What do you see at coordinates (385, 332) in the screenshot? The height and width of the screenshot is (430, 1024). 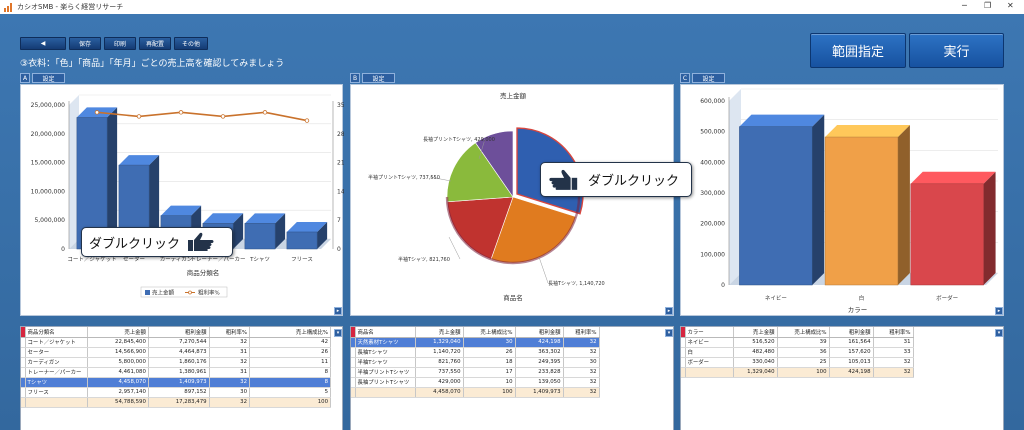 I see `column-header: 商品名` at bounding box center [385, 332].